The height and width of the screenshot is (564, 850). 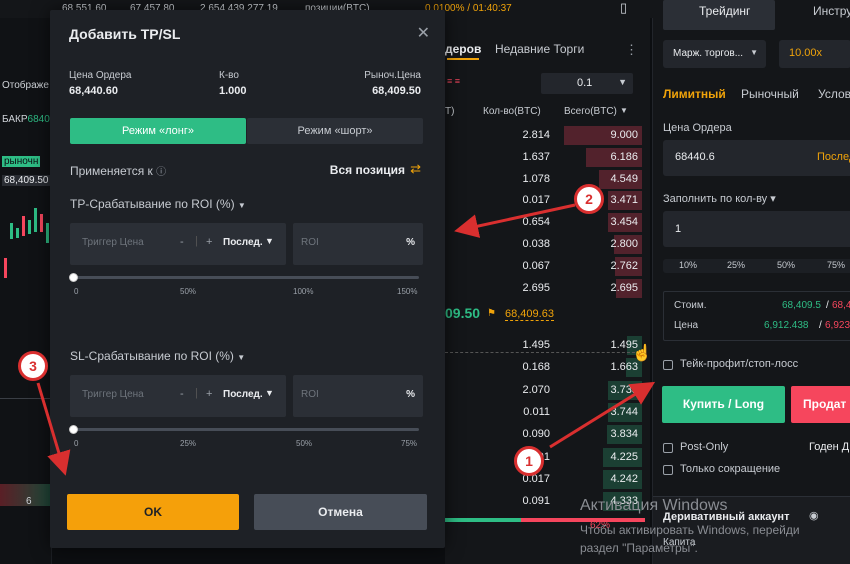 What do you see at coordinates (33, 366) in the screenshot?
I see `annotation-badge-3: 3` at bounding box center [33, 366].